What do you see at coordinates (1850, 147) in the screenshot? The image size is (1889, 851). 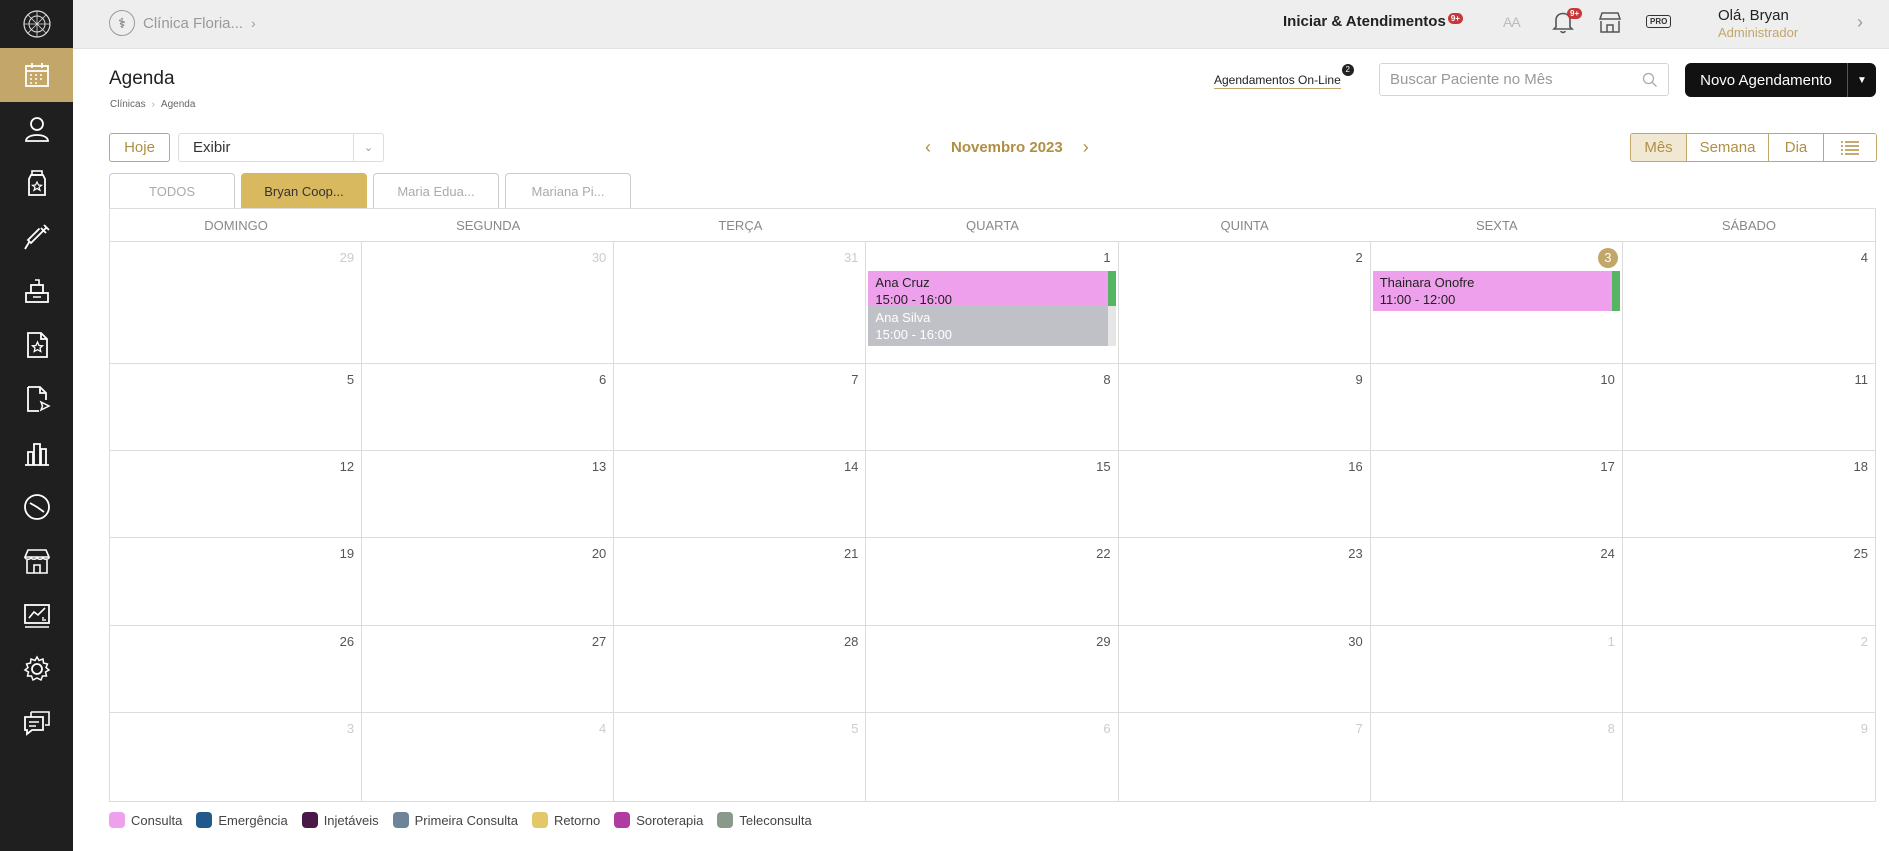 I see `list-view-button` at bounding box center [1850, 147].